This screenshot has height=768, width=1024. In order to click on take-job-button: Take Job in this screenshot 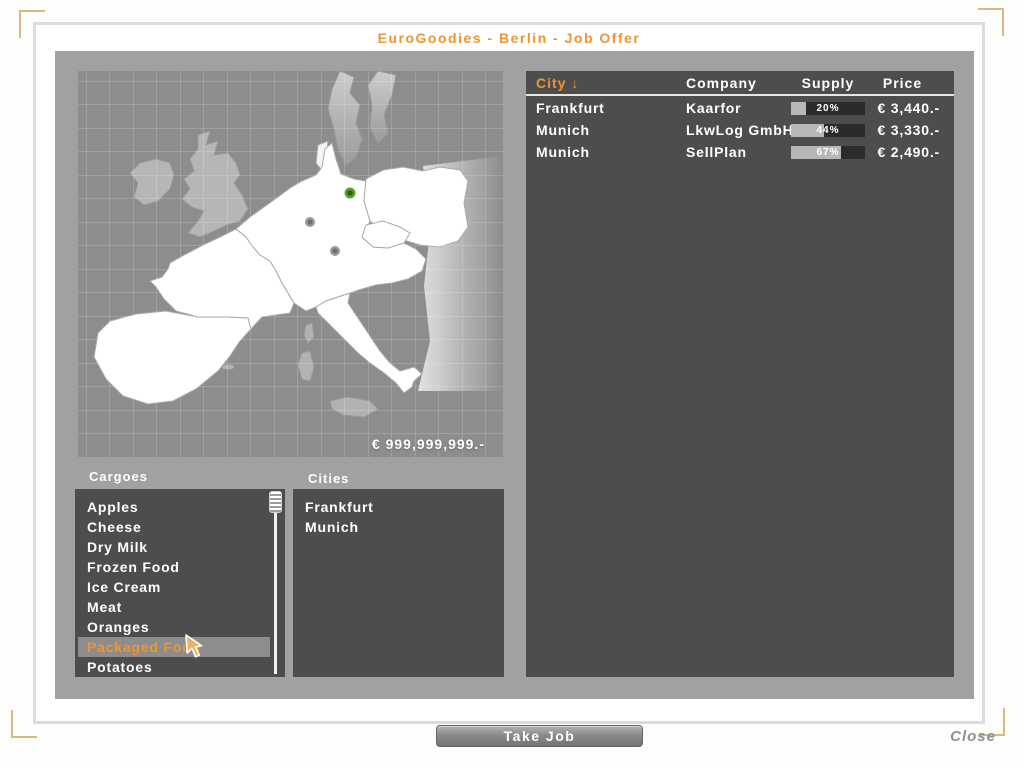, I will do `click(539, 736)`.